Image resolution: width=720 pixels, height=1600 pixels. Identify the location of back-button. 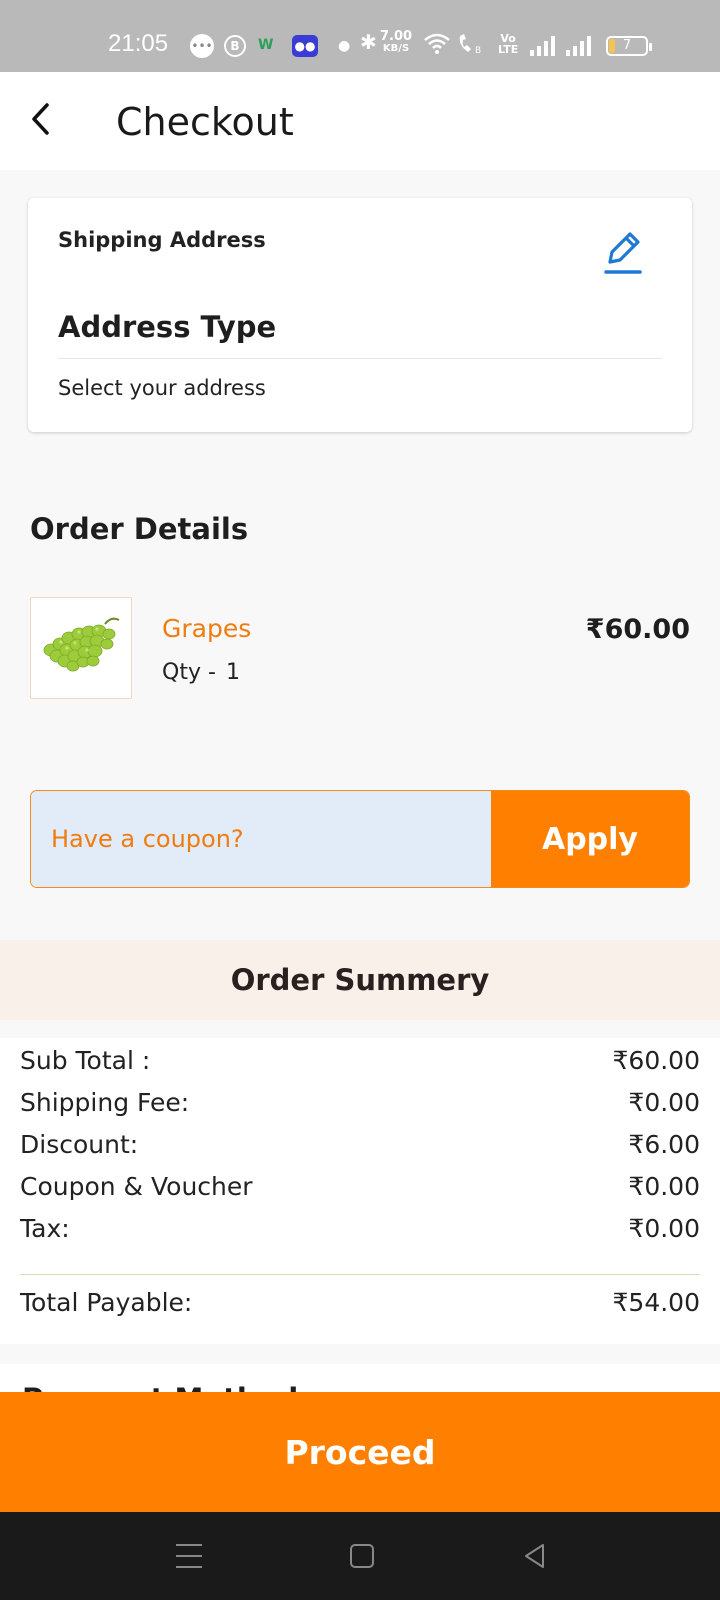
(40, 119).